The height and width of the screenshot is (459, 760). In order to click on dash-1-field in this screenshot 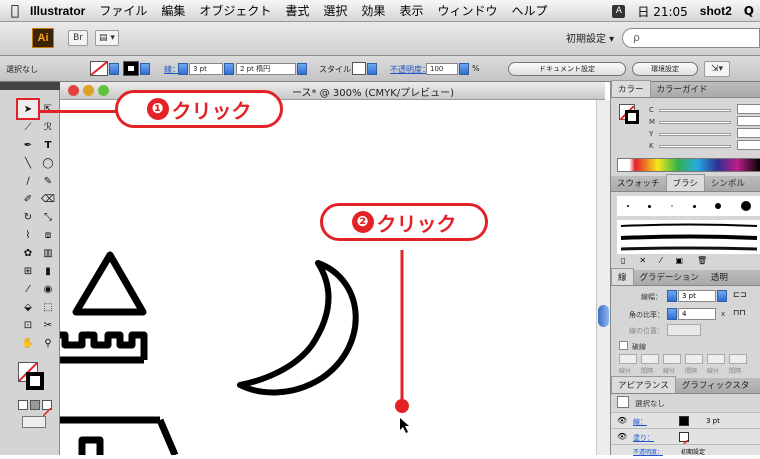, I will do `click(628, 359)`.